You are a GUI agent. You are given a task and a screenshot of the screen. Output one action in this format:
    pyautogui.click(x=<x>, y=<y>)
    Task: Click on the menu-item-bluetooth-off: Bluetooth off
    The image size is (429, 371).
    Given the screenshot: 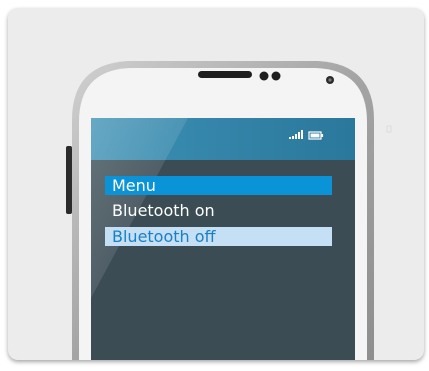 What is the action you would take?
    pyautogui.click(x=218, y=236)
    